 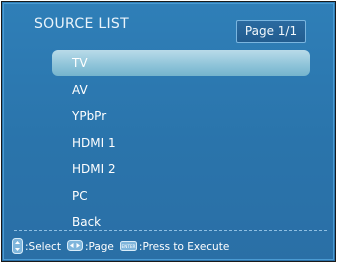 What do you see at coordinates (81, 24) in the screenshot?
I see `page-title: SOURCE LIST` at bounding box center [81, 24].